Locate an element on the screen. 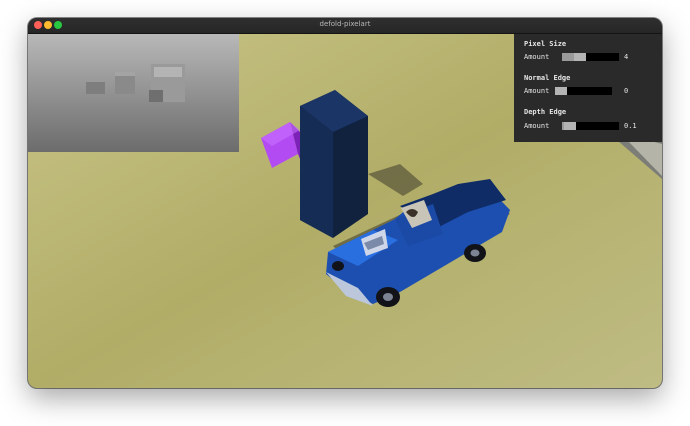 The image size is (690, 426). depth-edge-slider-knob is located at coordinates (570, 126).